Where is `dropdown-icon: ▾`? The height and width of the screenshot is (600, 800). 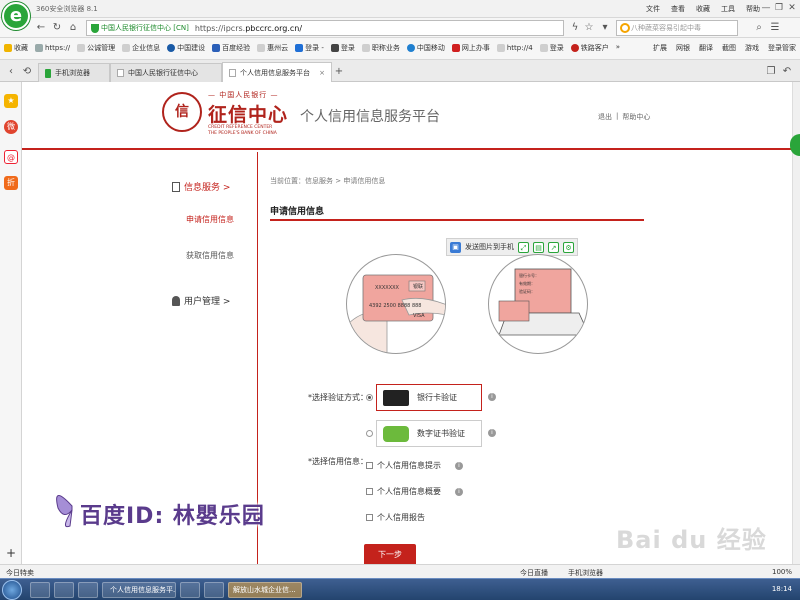
dropdown-icon: ▾ is located at coordinates (605, 28).